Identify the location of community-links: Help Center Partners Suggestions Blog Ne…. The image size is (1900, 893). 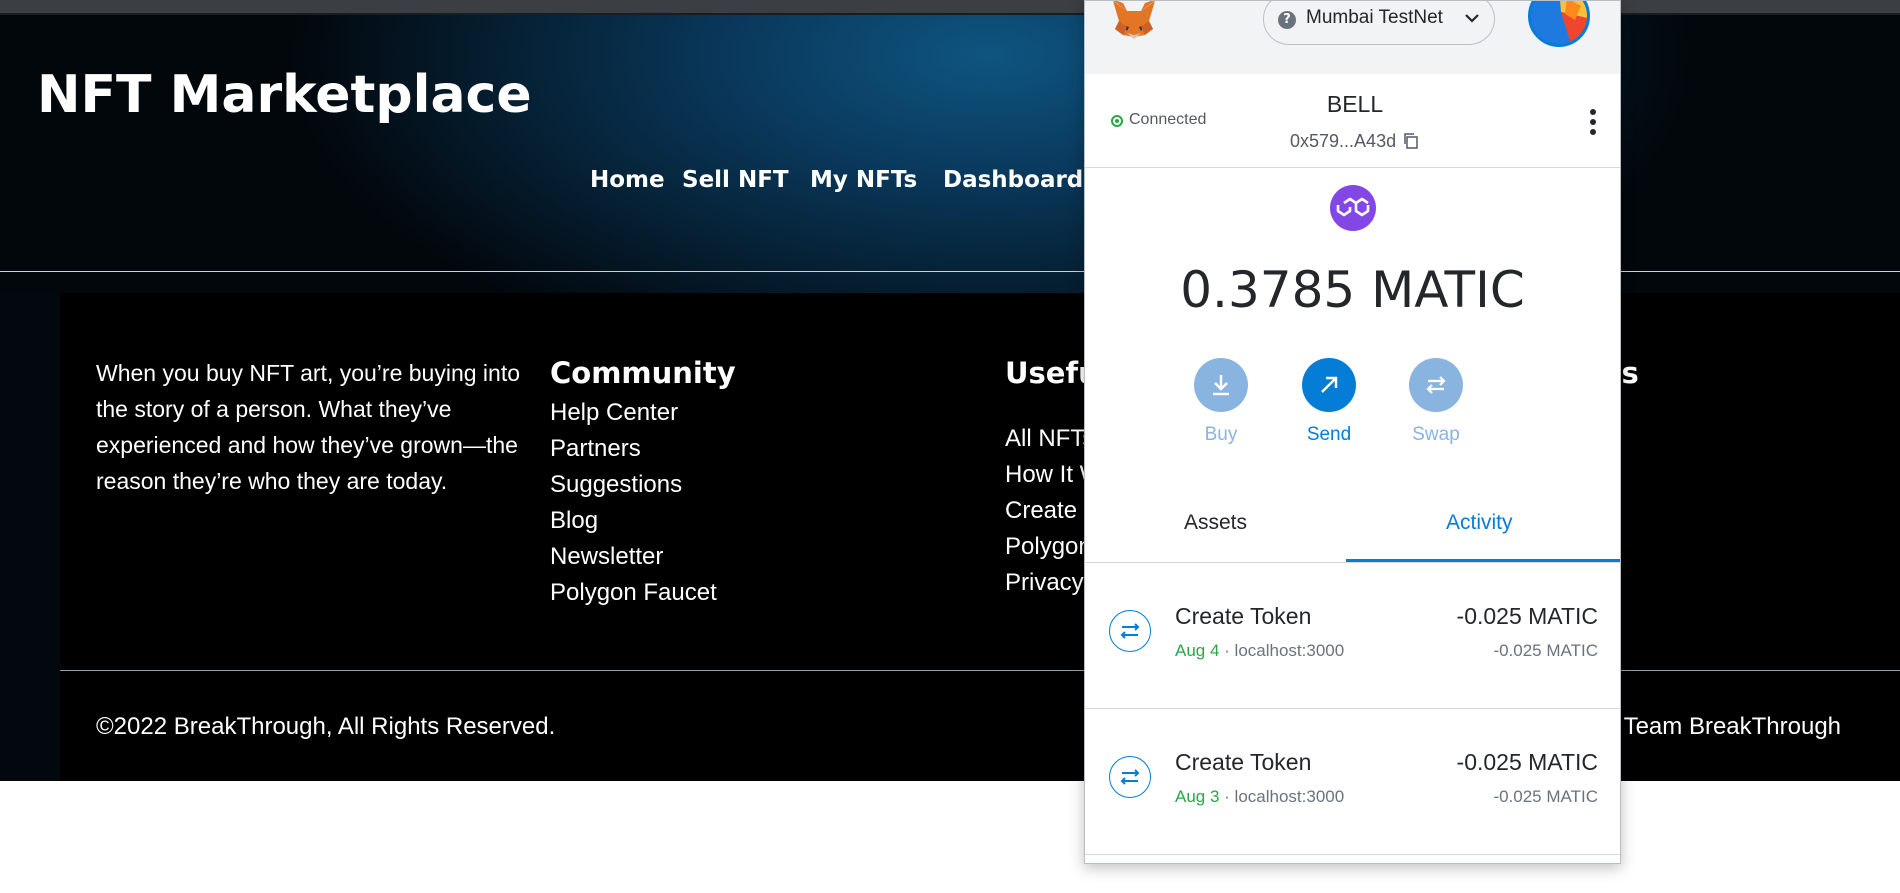
(633, 503).